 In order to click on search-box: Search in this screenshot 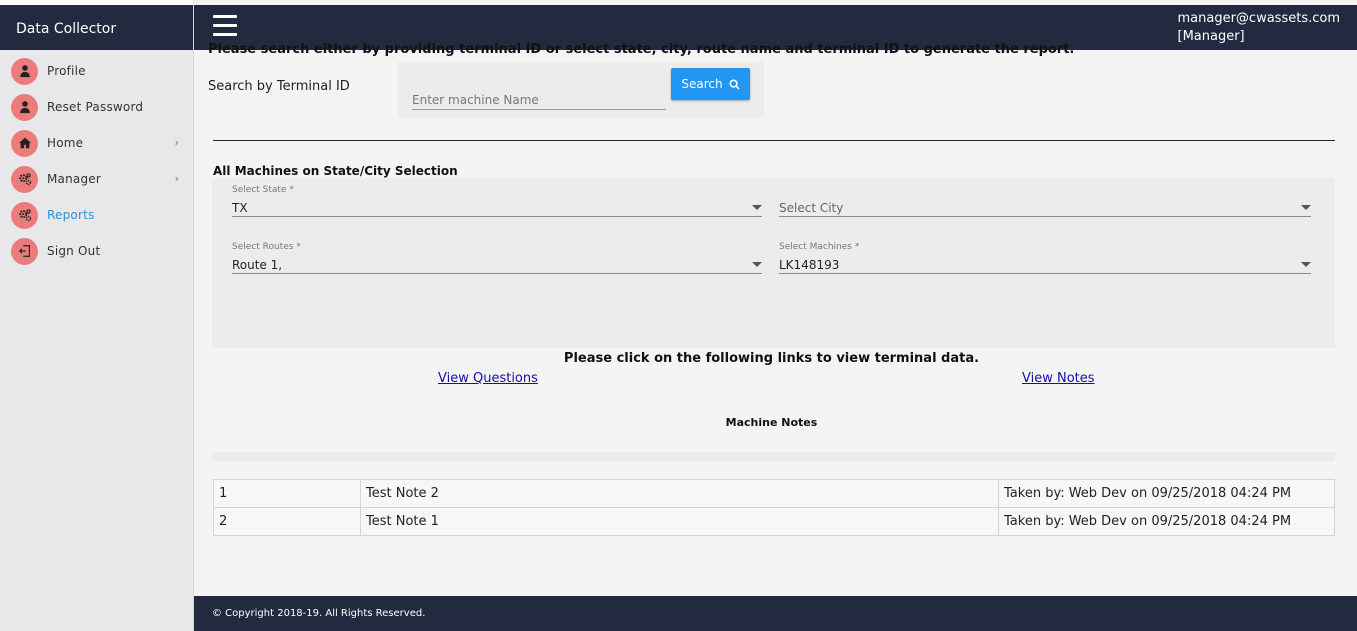, I will do `click(581, 90)`.